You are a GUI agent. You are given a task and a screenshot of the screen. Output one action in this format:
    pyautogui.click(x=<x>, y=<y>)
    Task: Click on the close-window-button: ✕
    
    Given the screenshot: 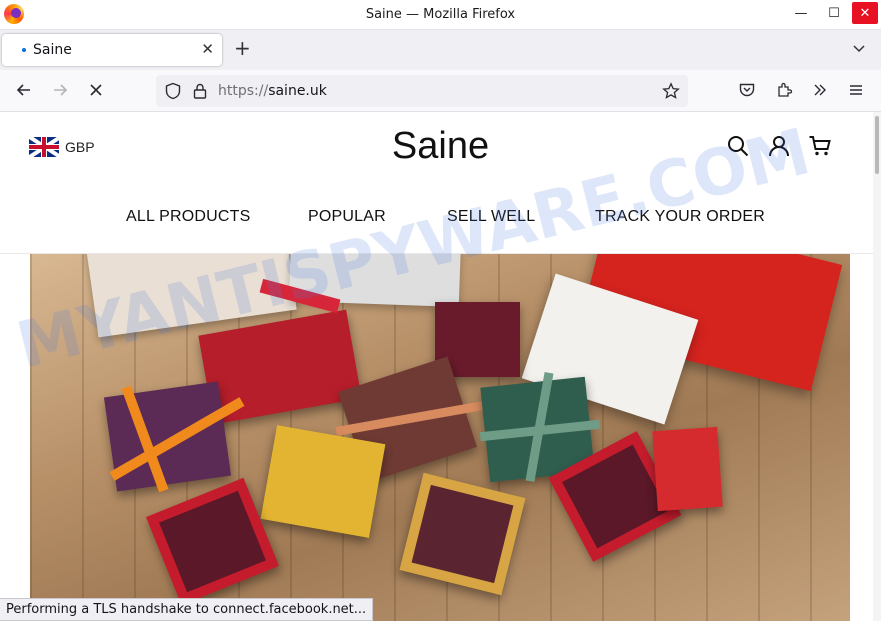 What is the action you would take?
    pyautogui.click(x=865, y=13)
    